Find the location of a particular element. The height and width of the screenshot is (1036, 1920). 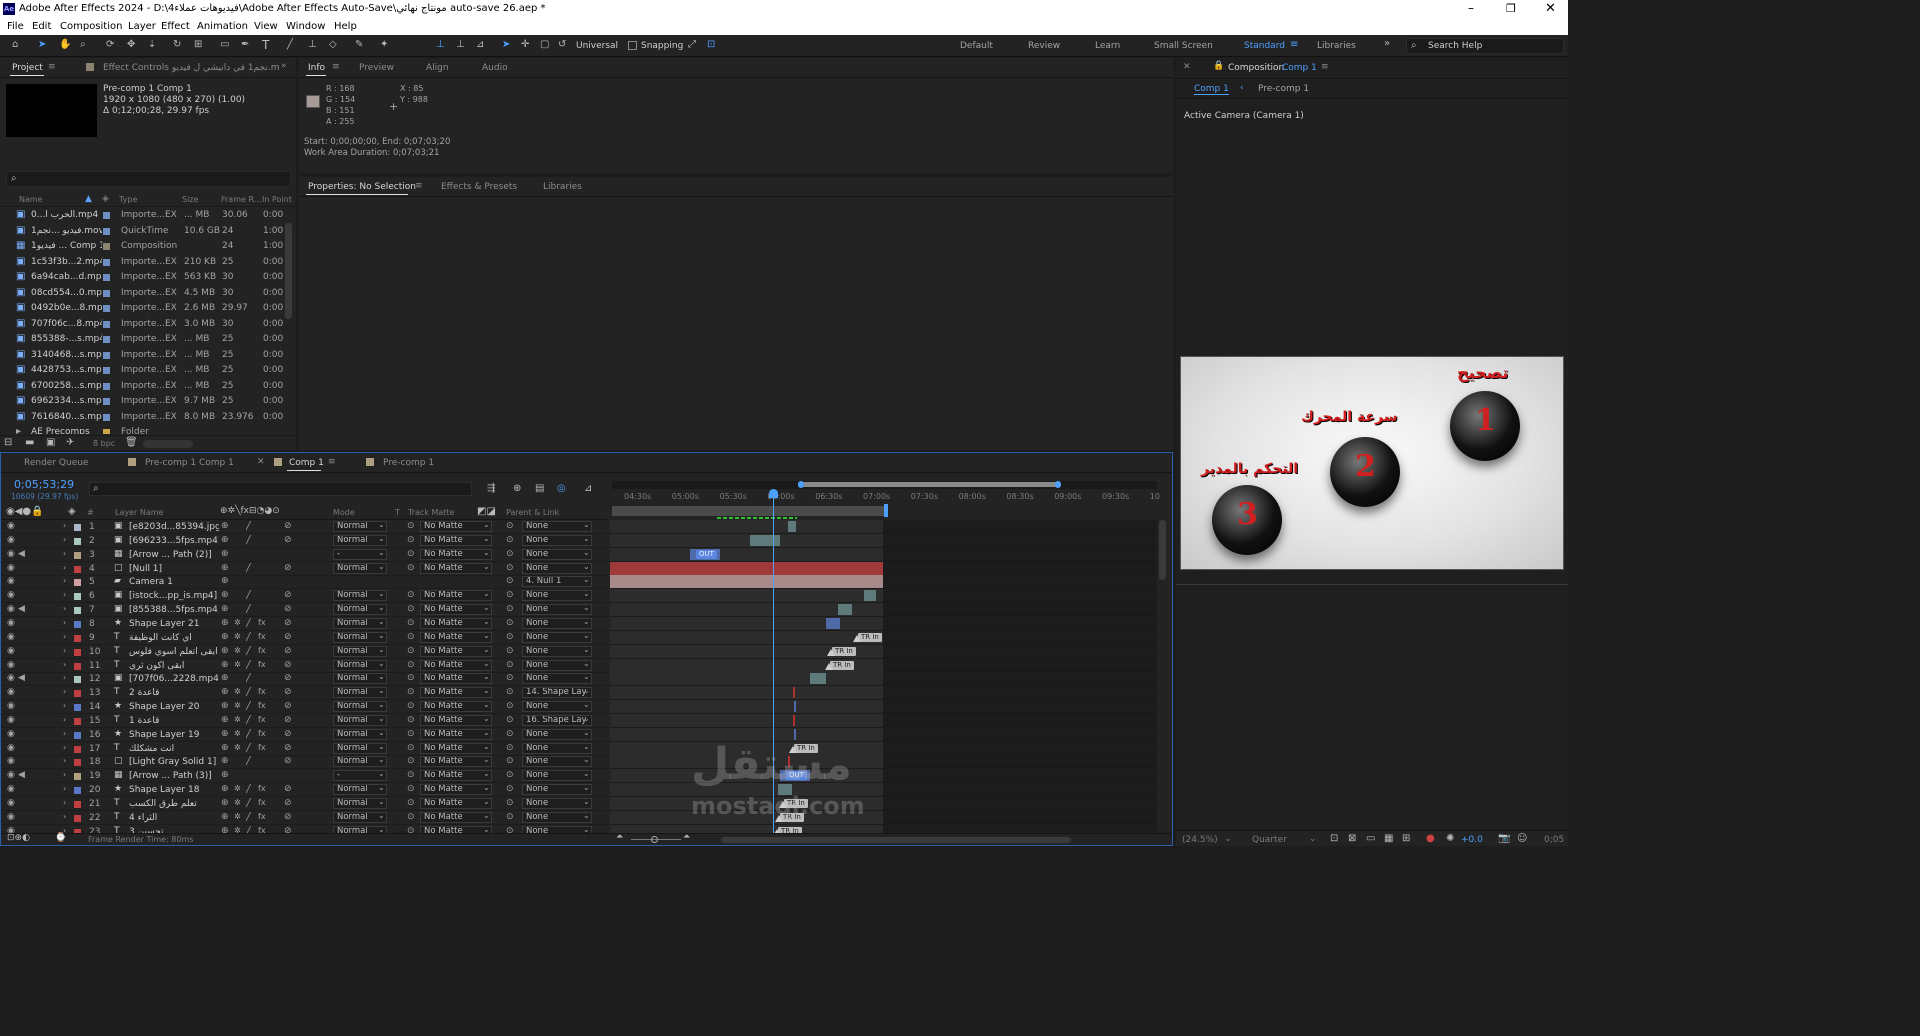

snap-scale-icon: ▢ is located at coordinates (544, 44).